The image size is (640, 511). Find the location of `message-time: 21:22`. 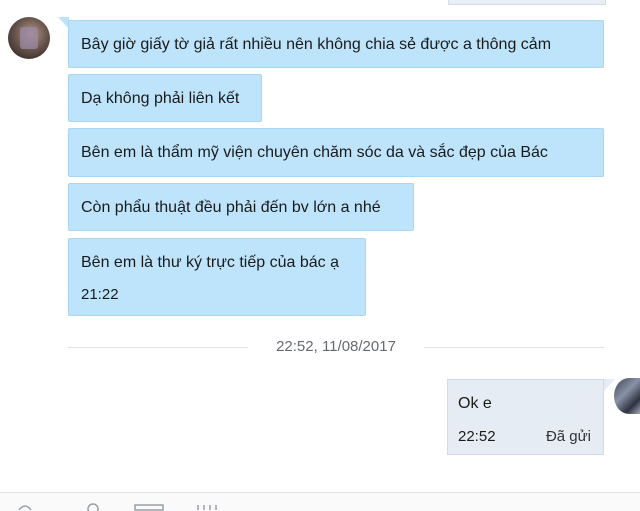

message-time: 21:22 is located at coordinates (100, 294).